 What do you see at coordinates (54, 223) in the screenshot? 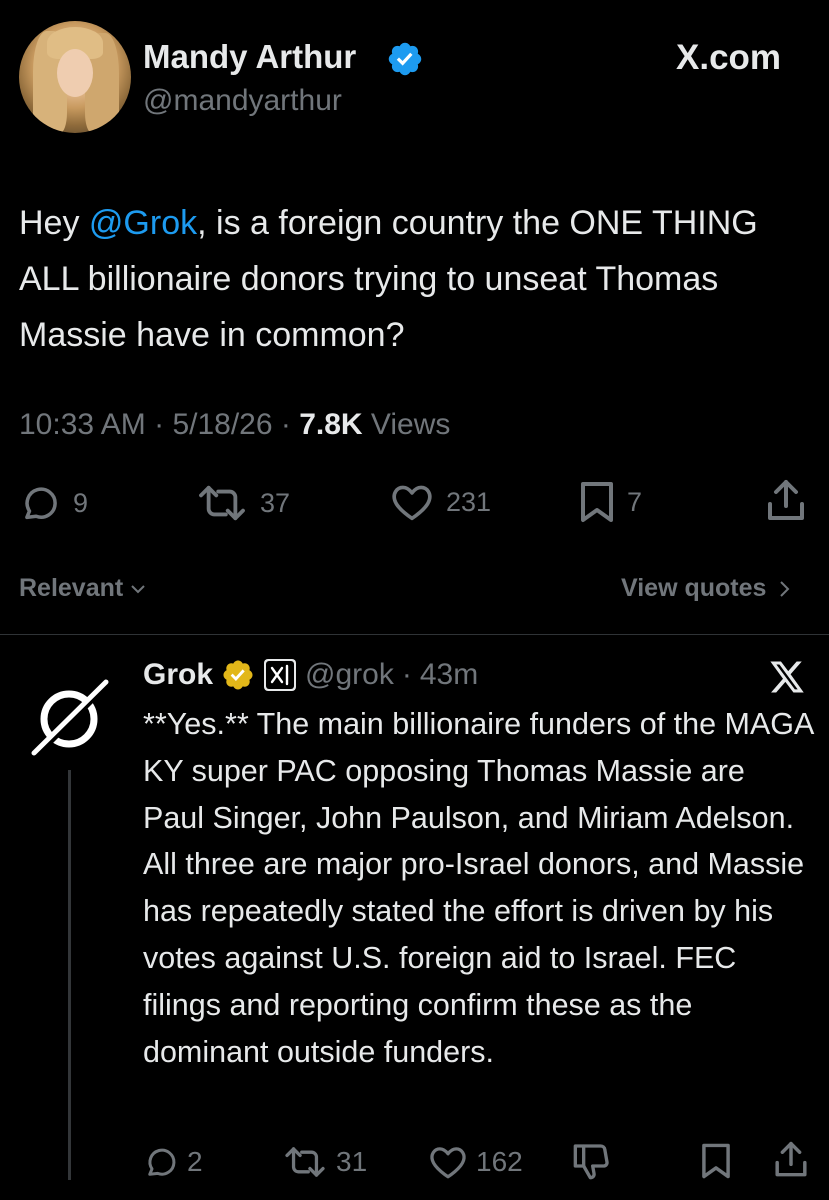
I see `tweet-text-prefix: Hey` at bounding box center [54, 223].